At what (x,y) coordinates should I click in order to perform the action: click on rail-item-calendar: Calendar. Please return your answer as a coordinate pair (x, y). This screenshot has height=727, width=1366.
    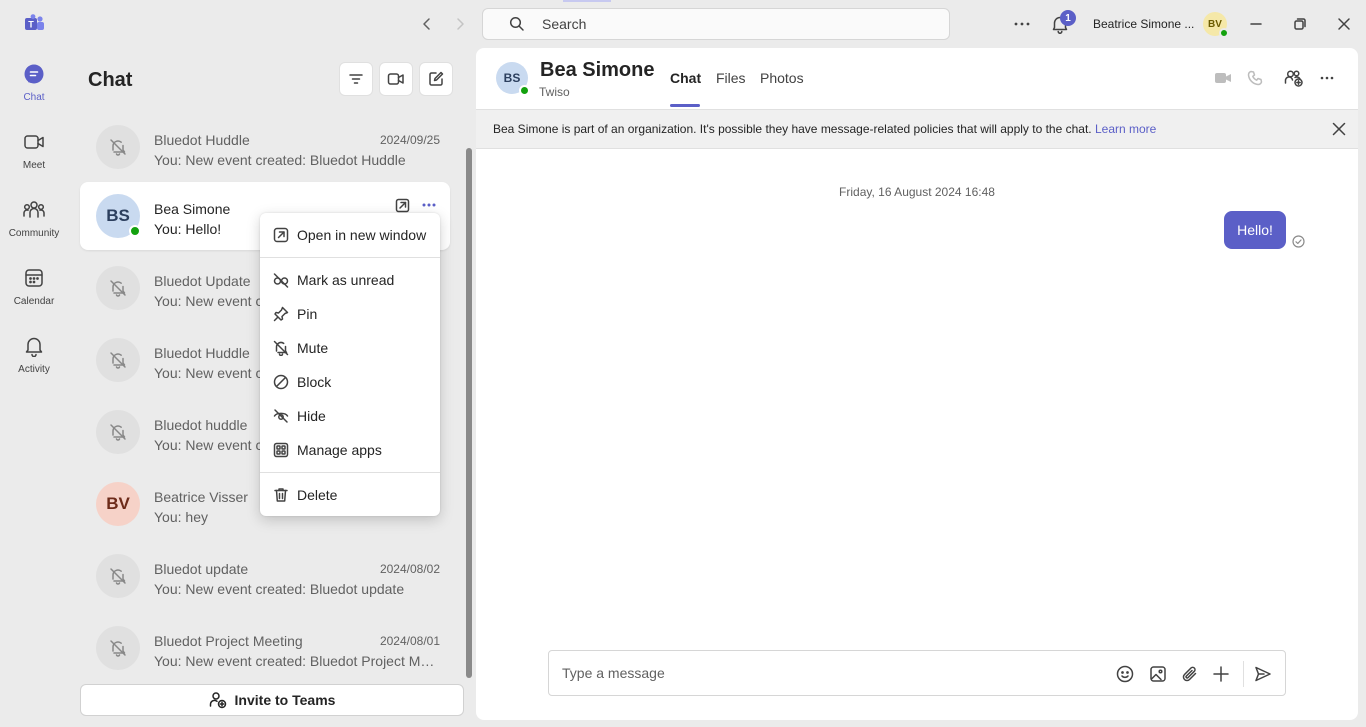
    Looking at the image, I should click on (34, 294).